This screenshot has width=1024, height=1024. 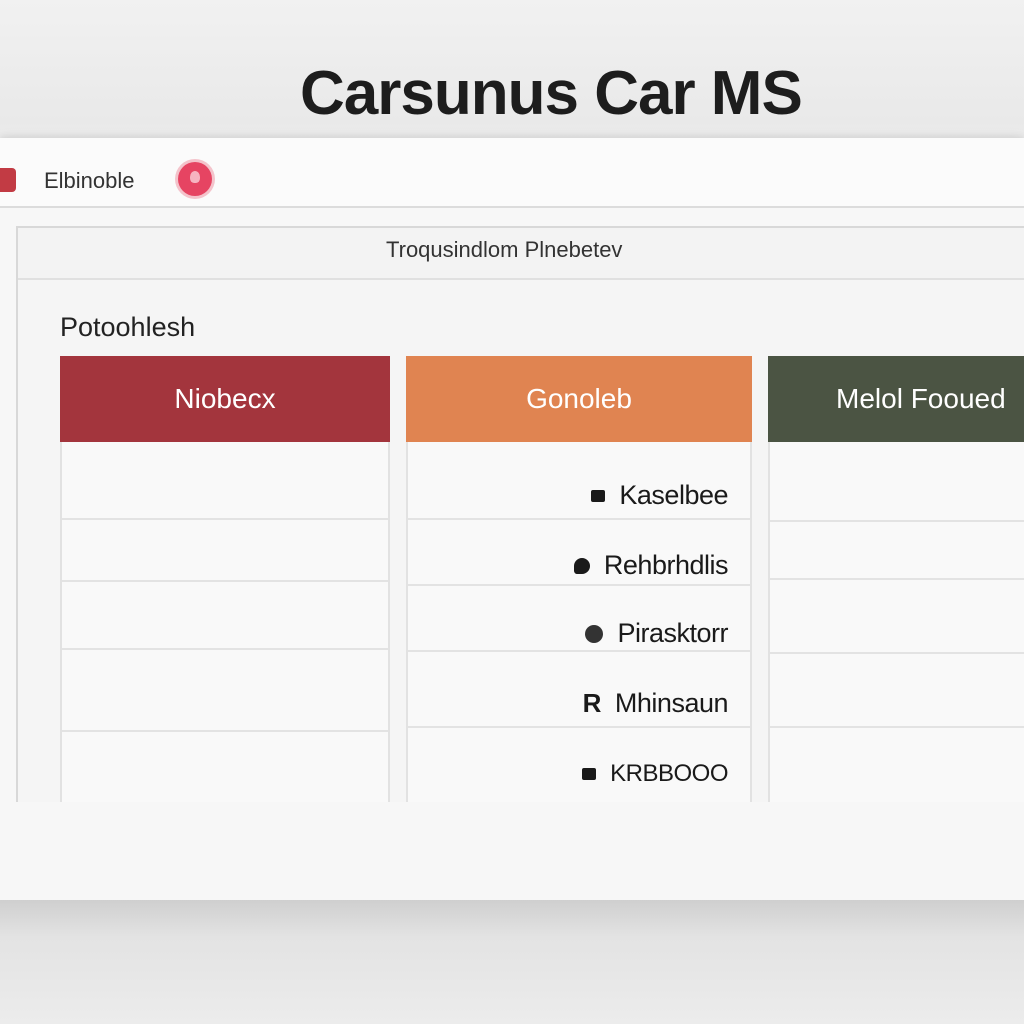 I want to click on circle-bullet-icon, so click(x=594, y=633).